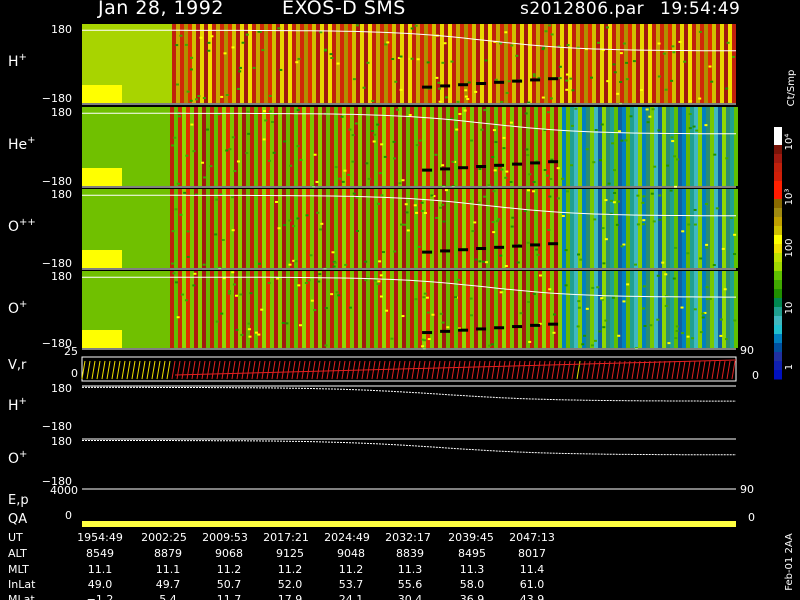 The height and width of the screenshot is (600, 800). Describe the element at coordinates (100, 569) in the screenshot. I see `ephemeris-cell: 11.1` at that location.